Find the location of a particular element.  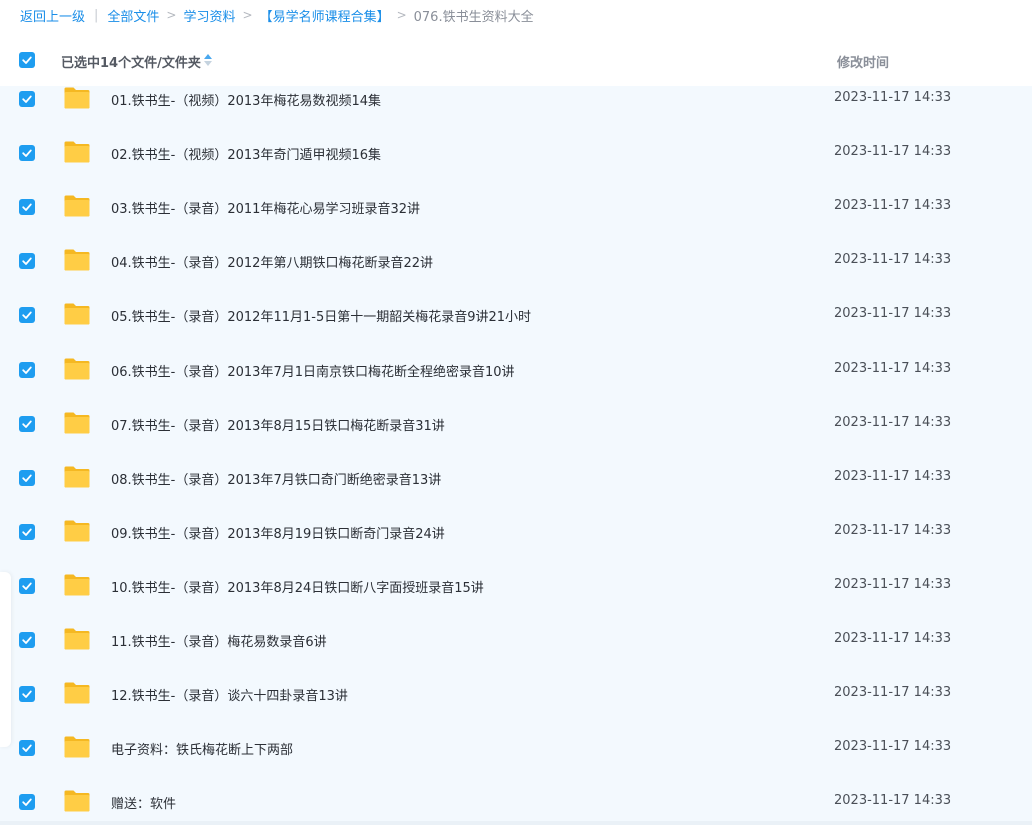

file-name-link: 08.铁书生-（录音）2013年7月铁口奇门断绝密录音13讲 is located at coordinates (276, 478).